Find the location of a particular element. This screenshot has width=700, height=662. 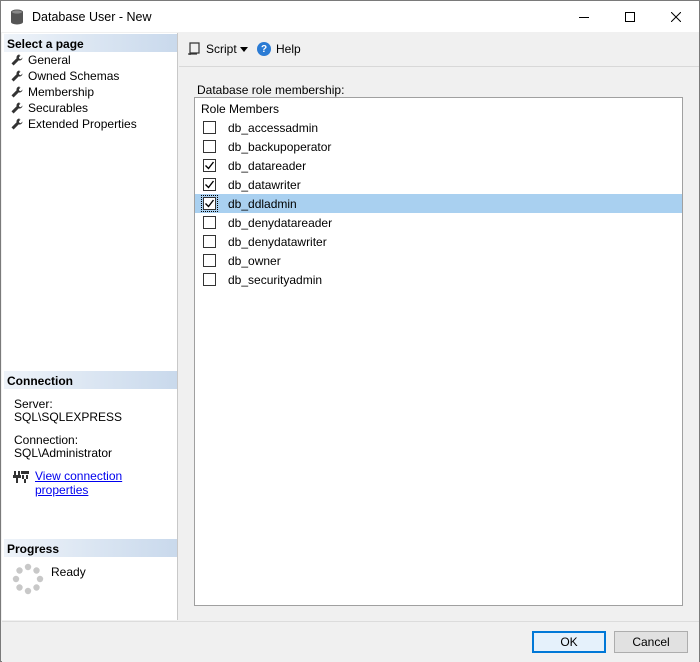

role-name: db_accessadmin is located at coordinates (273, 128).